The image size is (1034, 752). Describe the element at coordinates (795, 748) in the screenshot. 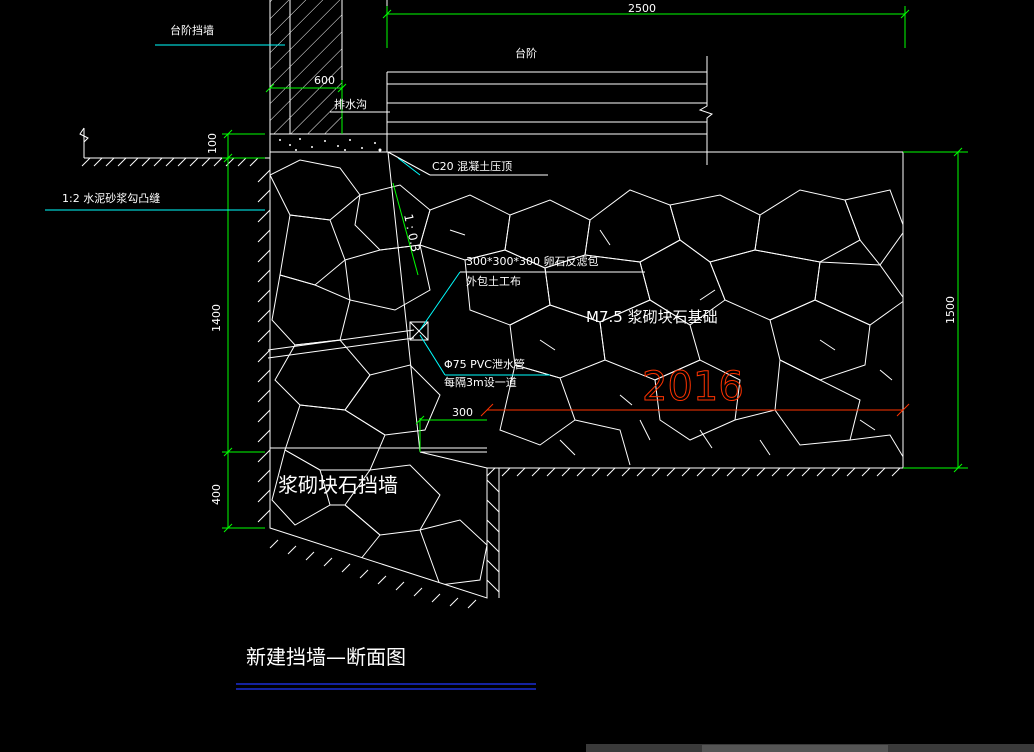

I see `scrollbar-thumb` at that location.